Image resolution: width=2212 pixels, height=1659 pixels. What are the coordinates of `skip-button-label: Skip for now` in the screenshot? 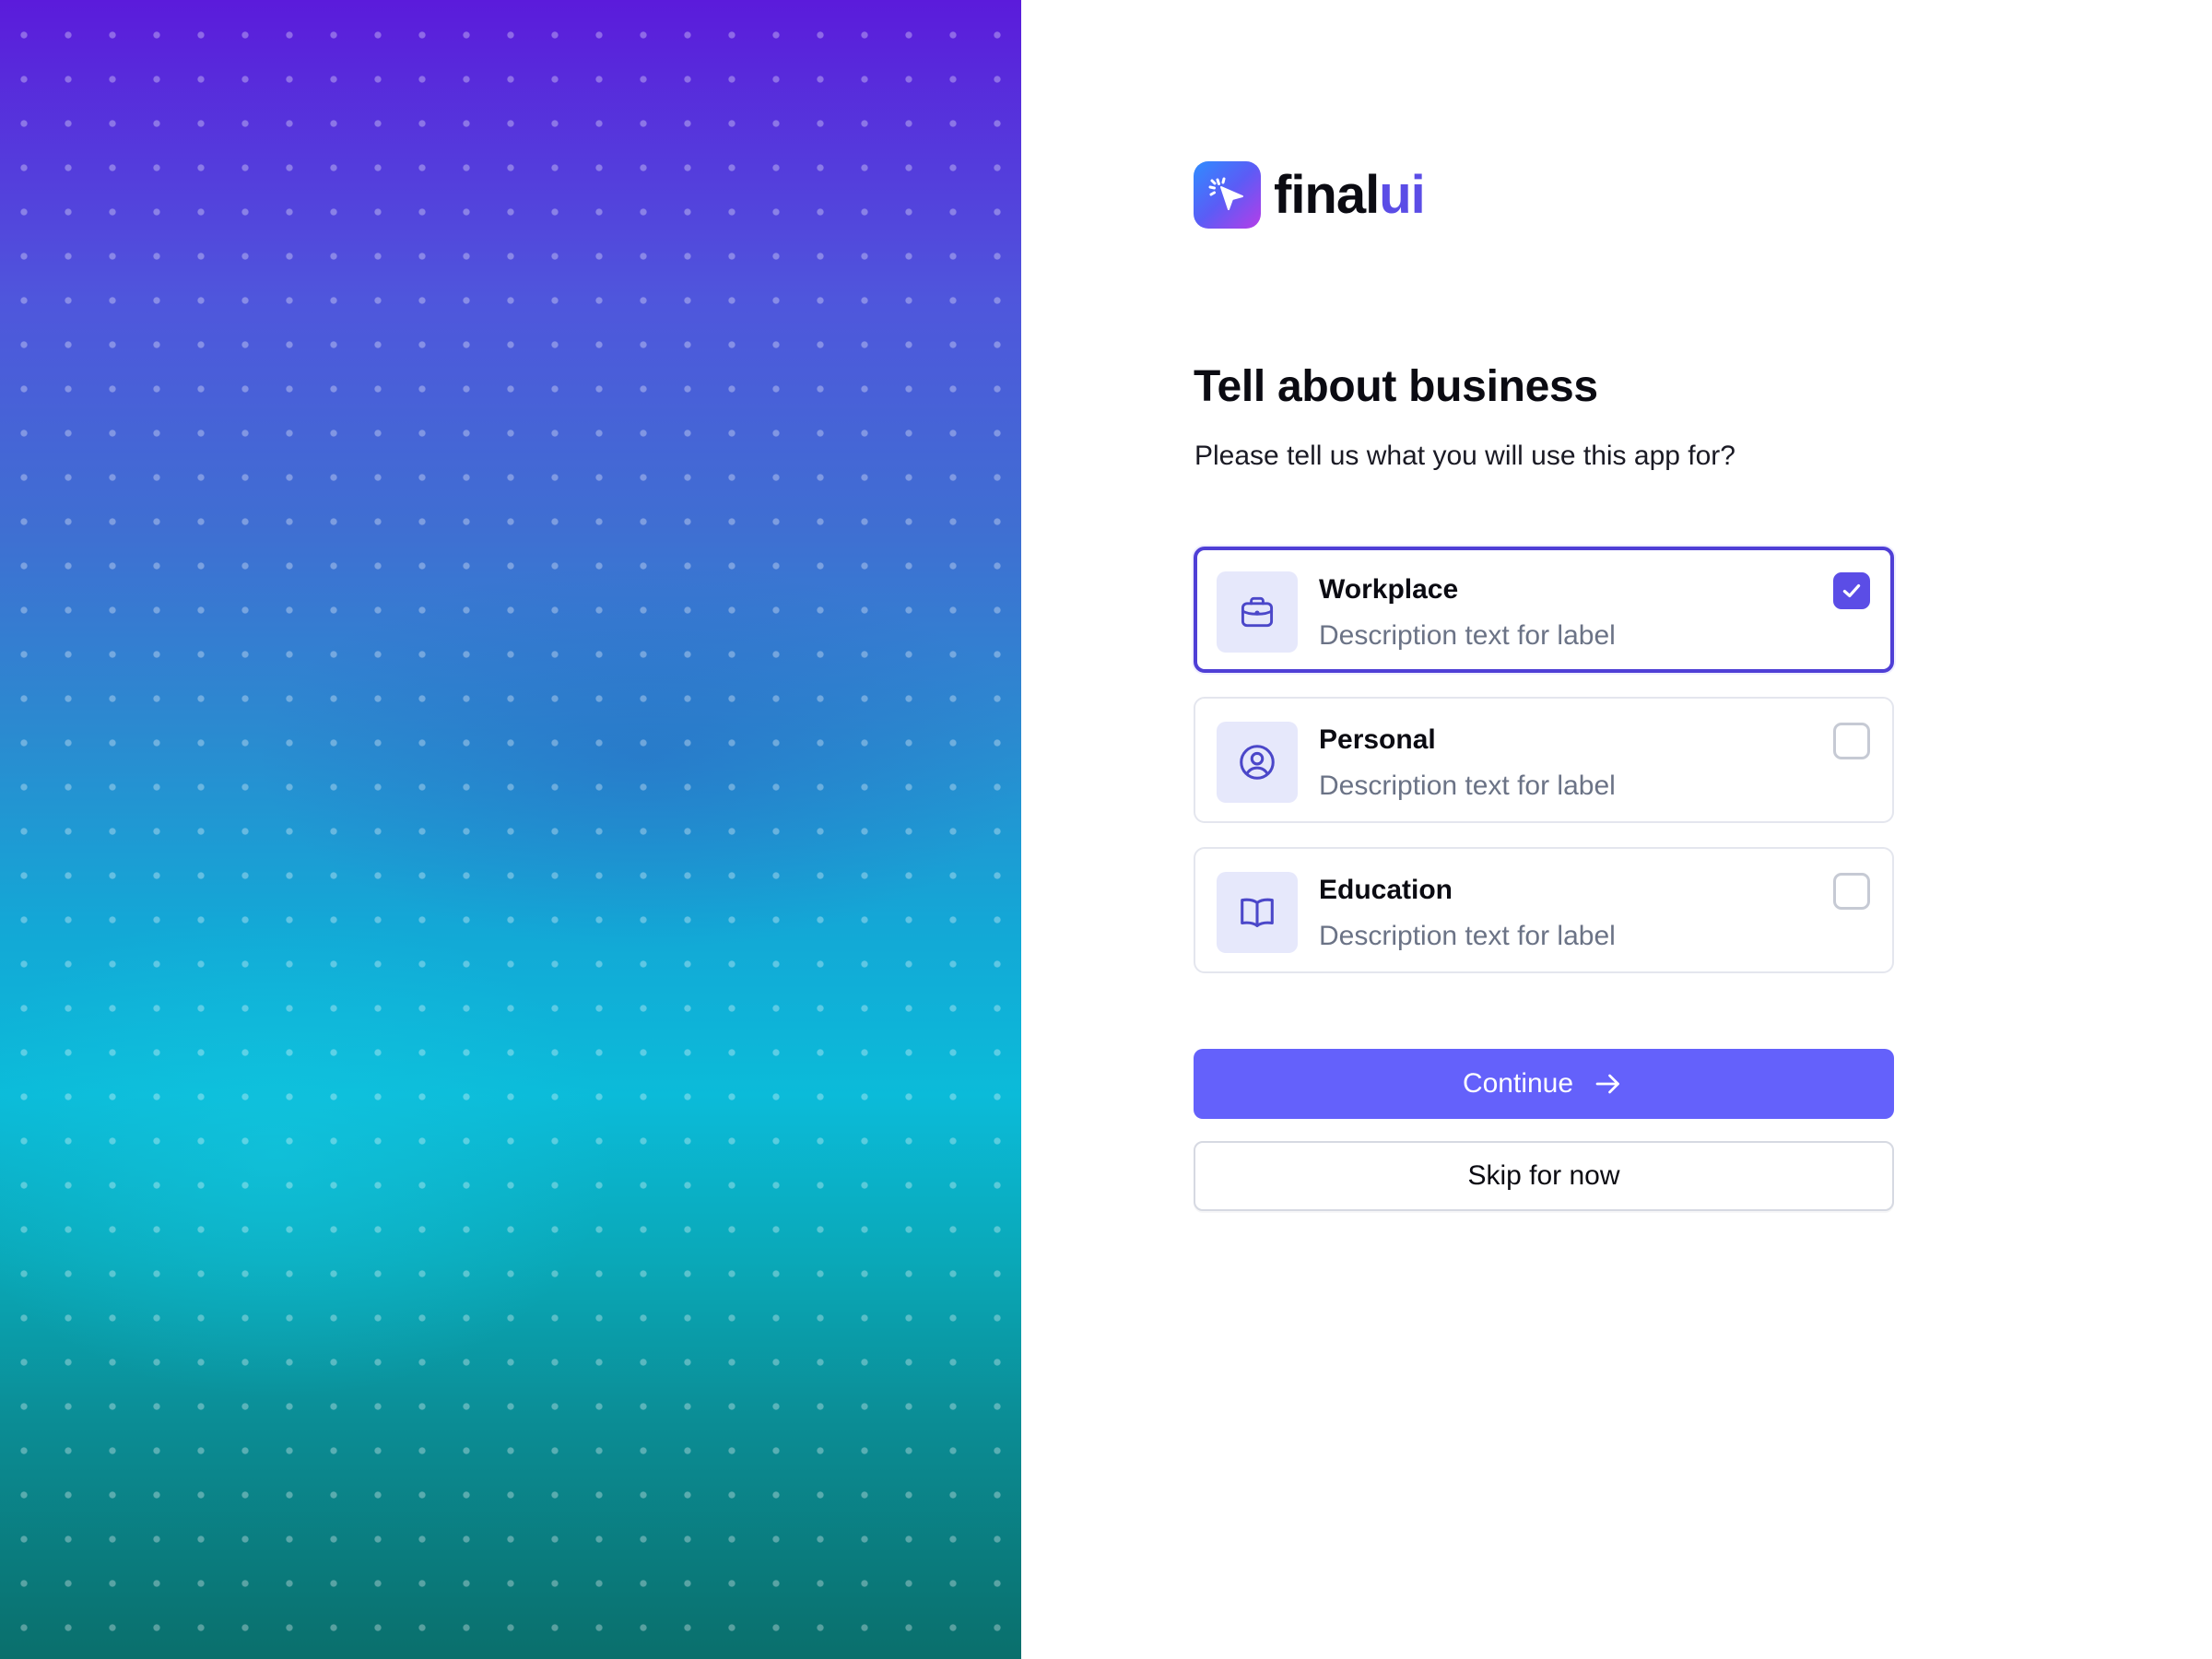 It's located at (1543, 1175).